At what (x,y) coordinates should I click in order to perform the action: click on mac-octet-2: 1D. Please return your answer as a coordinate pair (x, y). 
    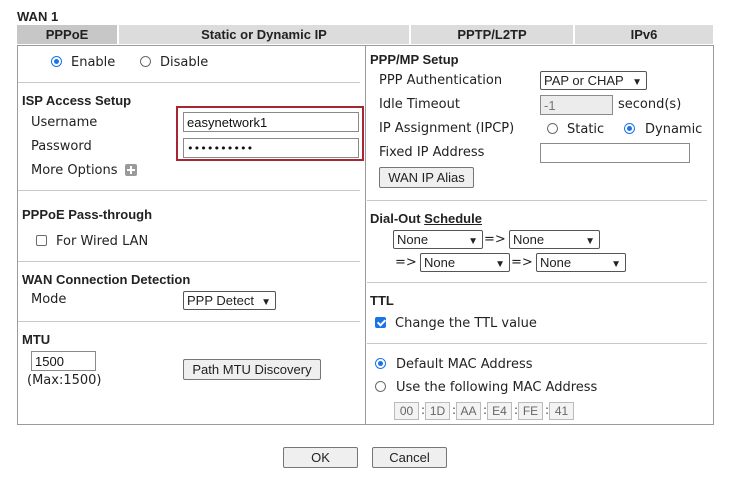
    Looking at the image, I should click on (437, 411).